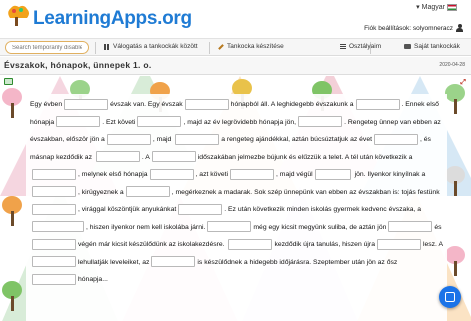 The height and width of the screenshot is (321, 471). I want to click on folder-icon, so click(407, 46).